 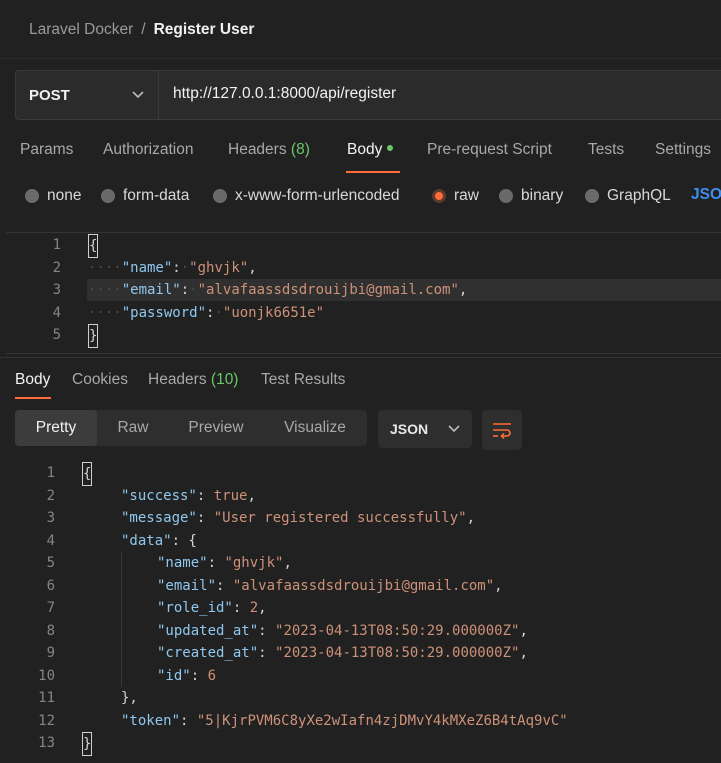 What do you see at coordinates (365, 149) in the screenshot?
I see `tab-body-label: Body` at bounding box center [365, 149].